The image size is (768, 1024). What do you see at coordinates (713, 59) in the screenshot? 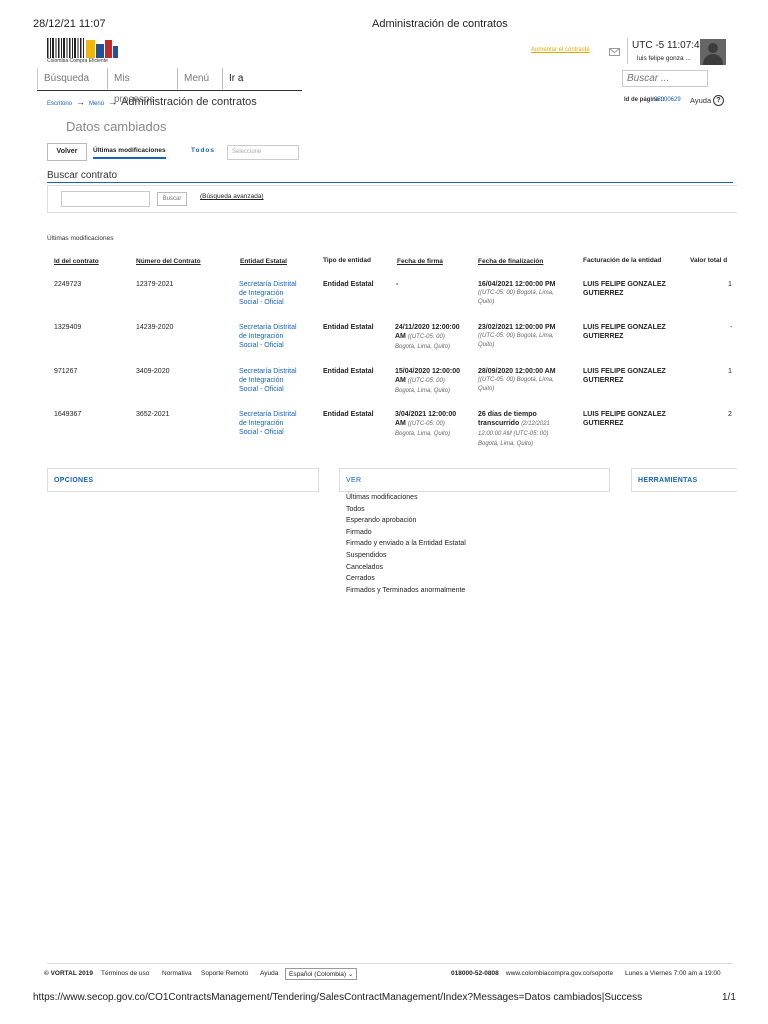
I see `avatar-body-icon` at bounding box center [713, 59].